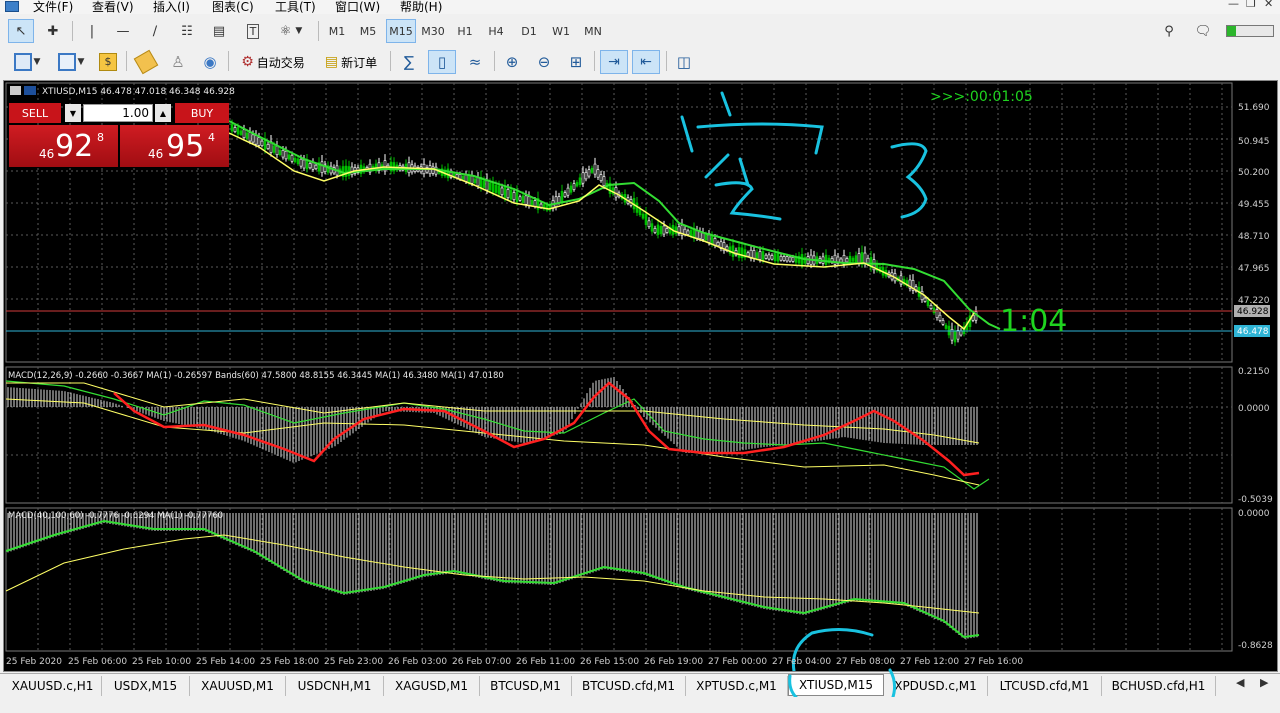 This screenshot has width=1280, height=713. What do you see at coordinates (614, 62) in the screenshot?
I see `auto-scroll-button: ⇥` at bounding box center [614, 62].